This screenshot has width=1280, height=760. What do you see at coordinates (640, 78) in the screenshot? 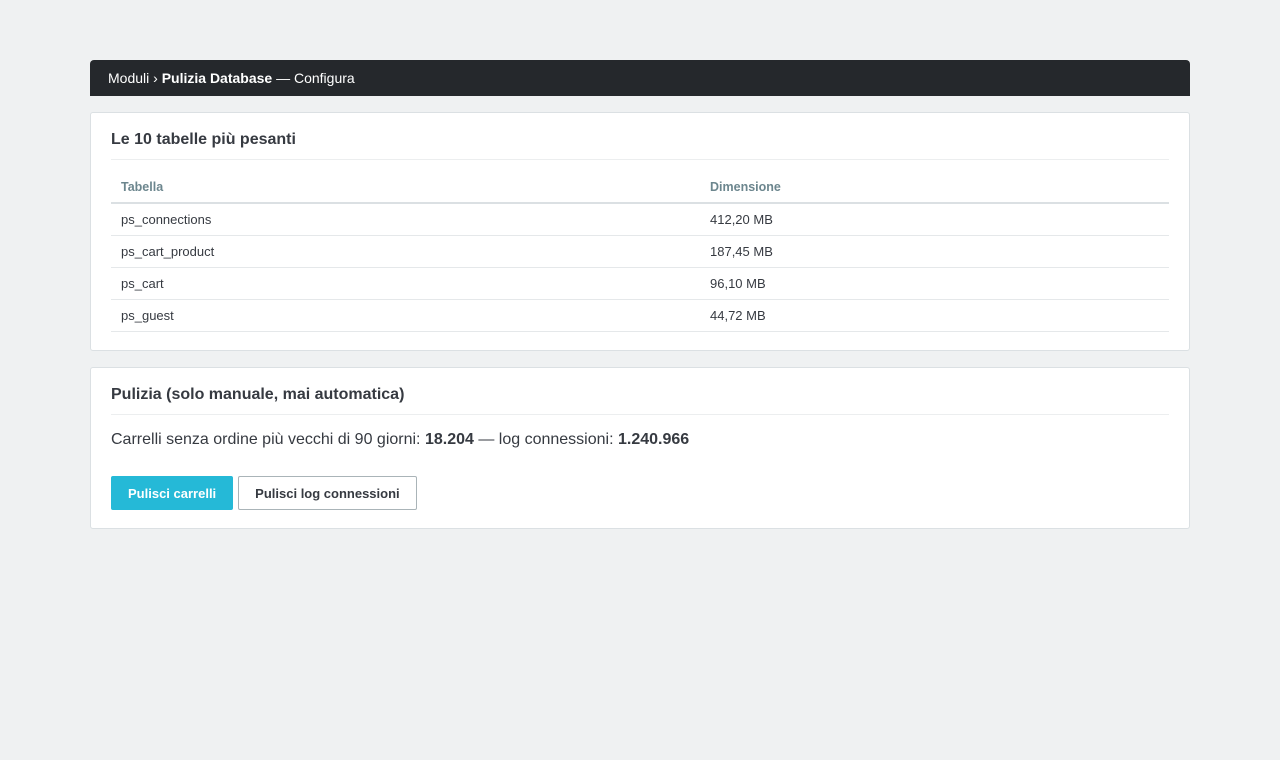
I see `breadcrumb: Moduli › Pulizia Database — Configura` at bounding box center [640, 78].